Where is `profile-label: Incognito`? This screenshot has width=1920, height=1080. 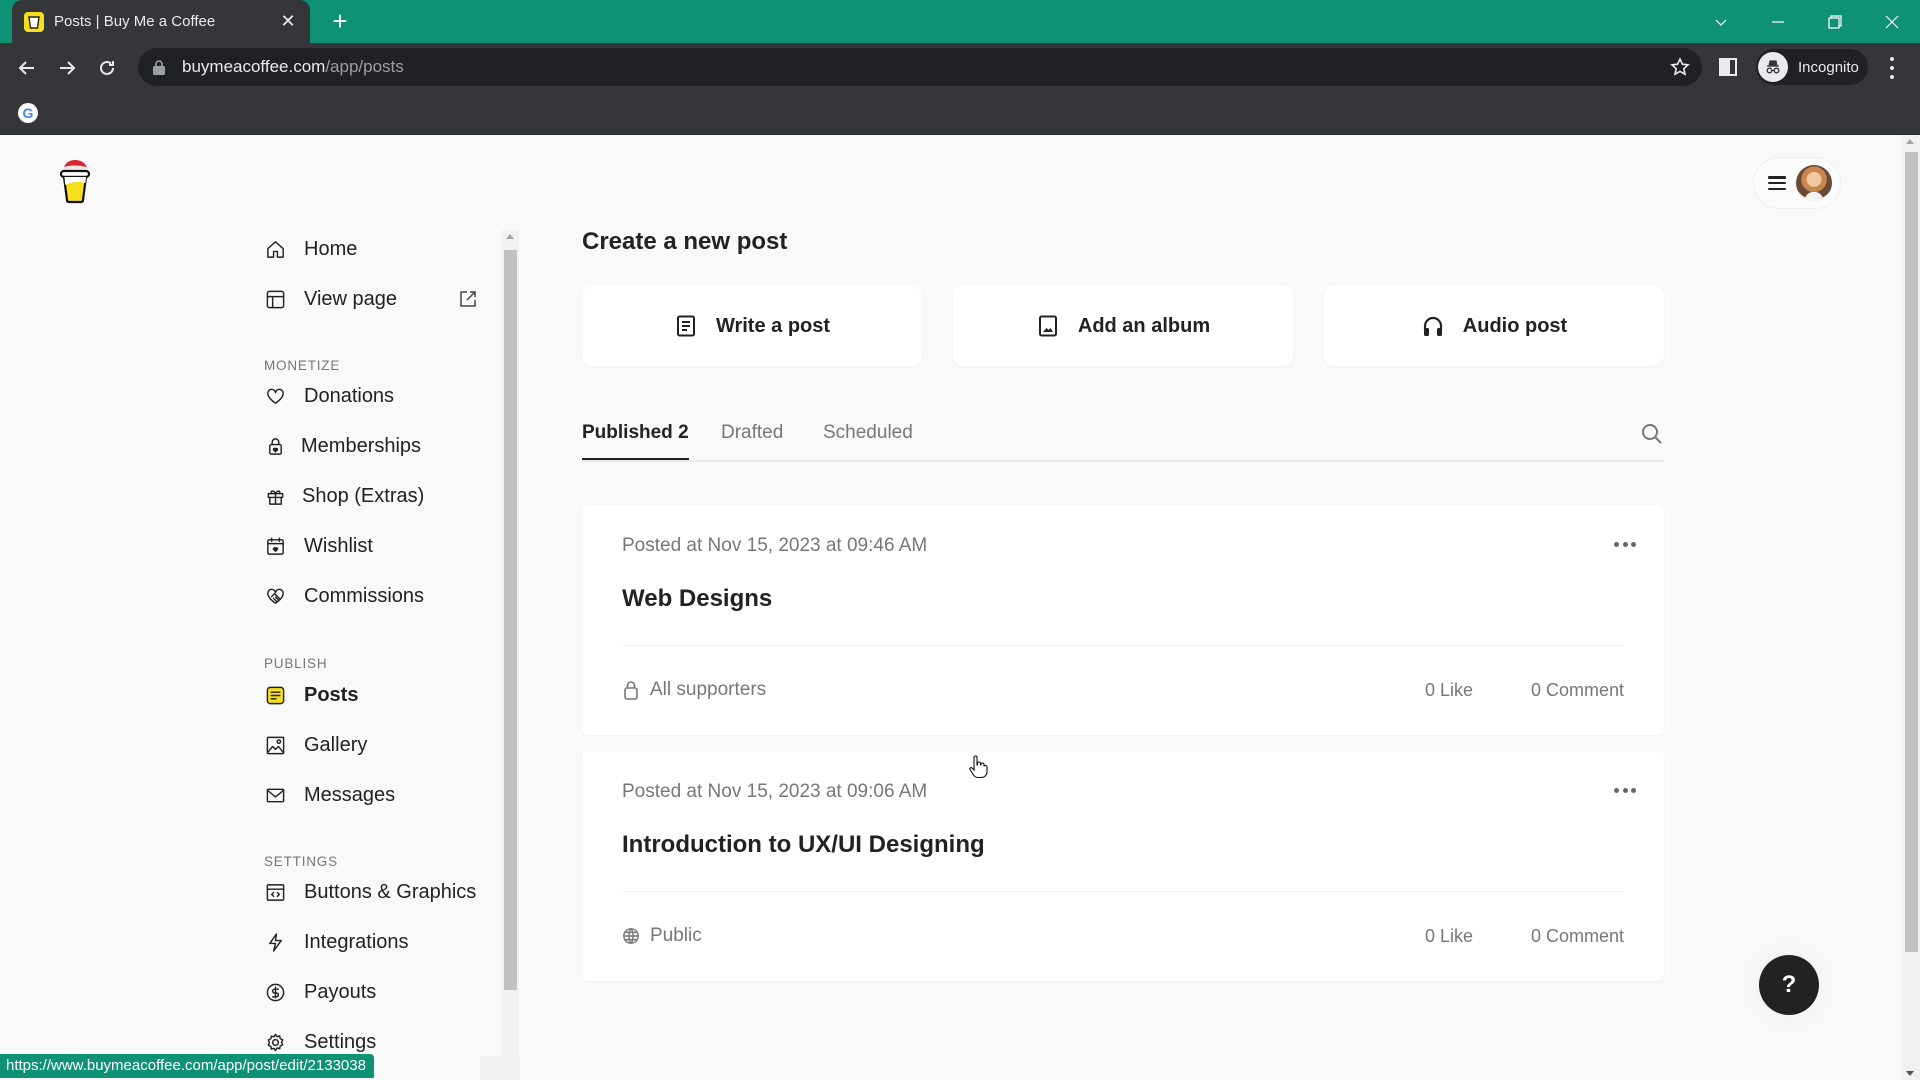 profile-label: Incognito is located at coordinates (1828, 67).